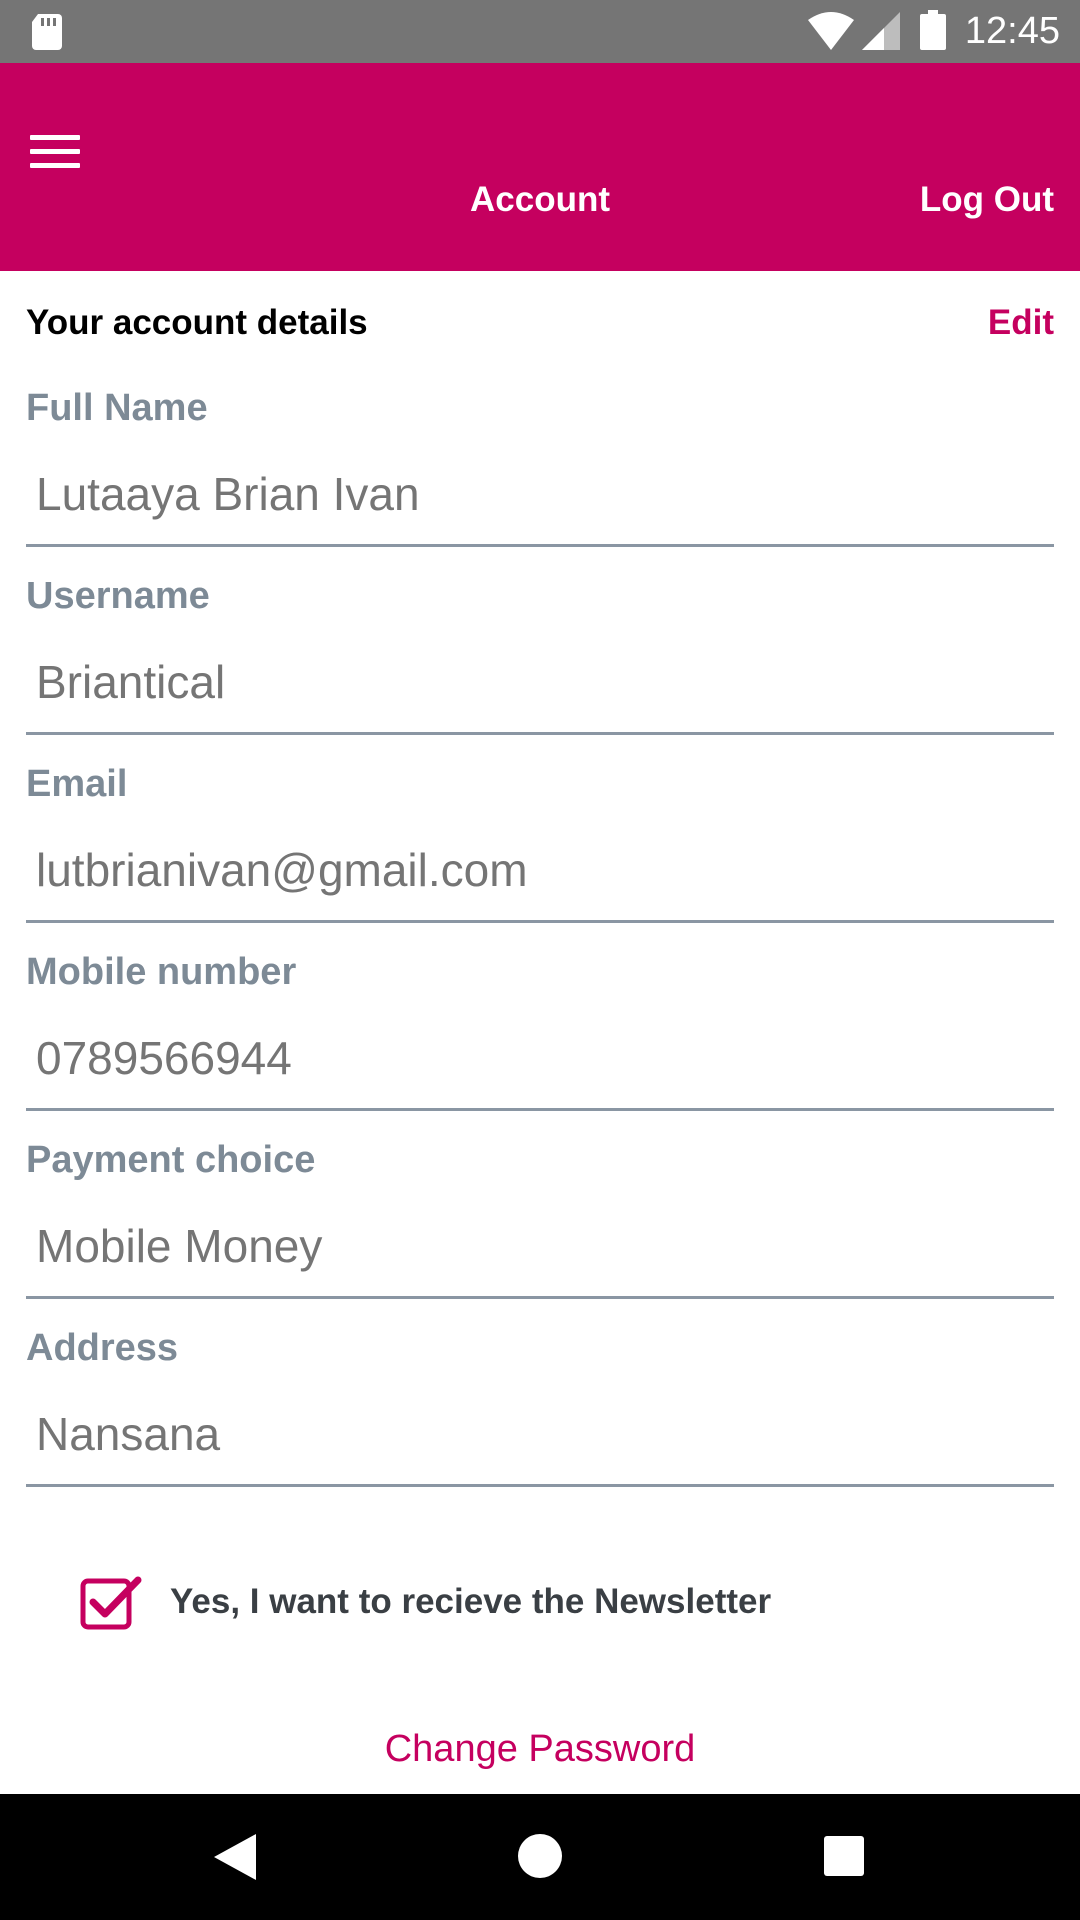  Describe the element at coordinates (540, 1042) in the screenshot. I see `mobile-number-field: Mobile number 0789566944` at that location.